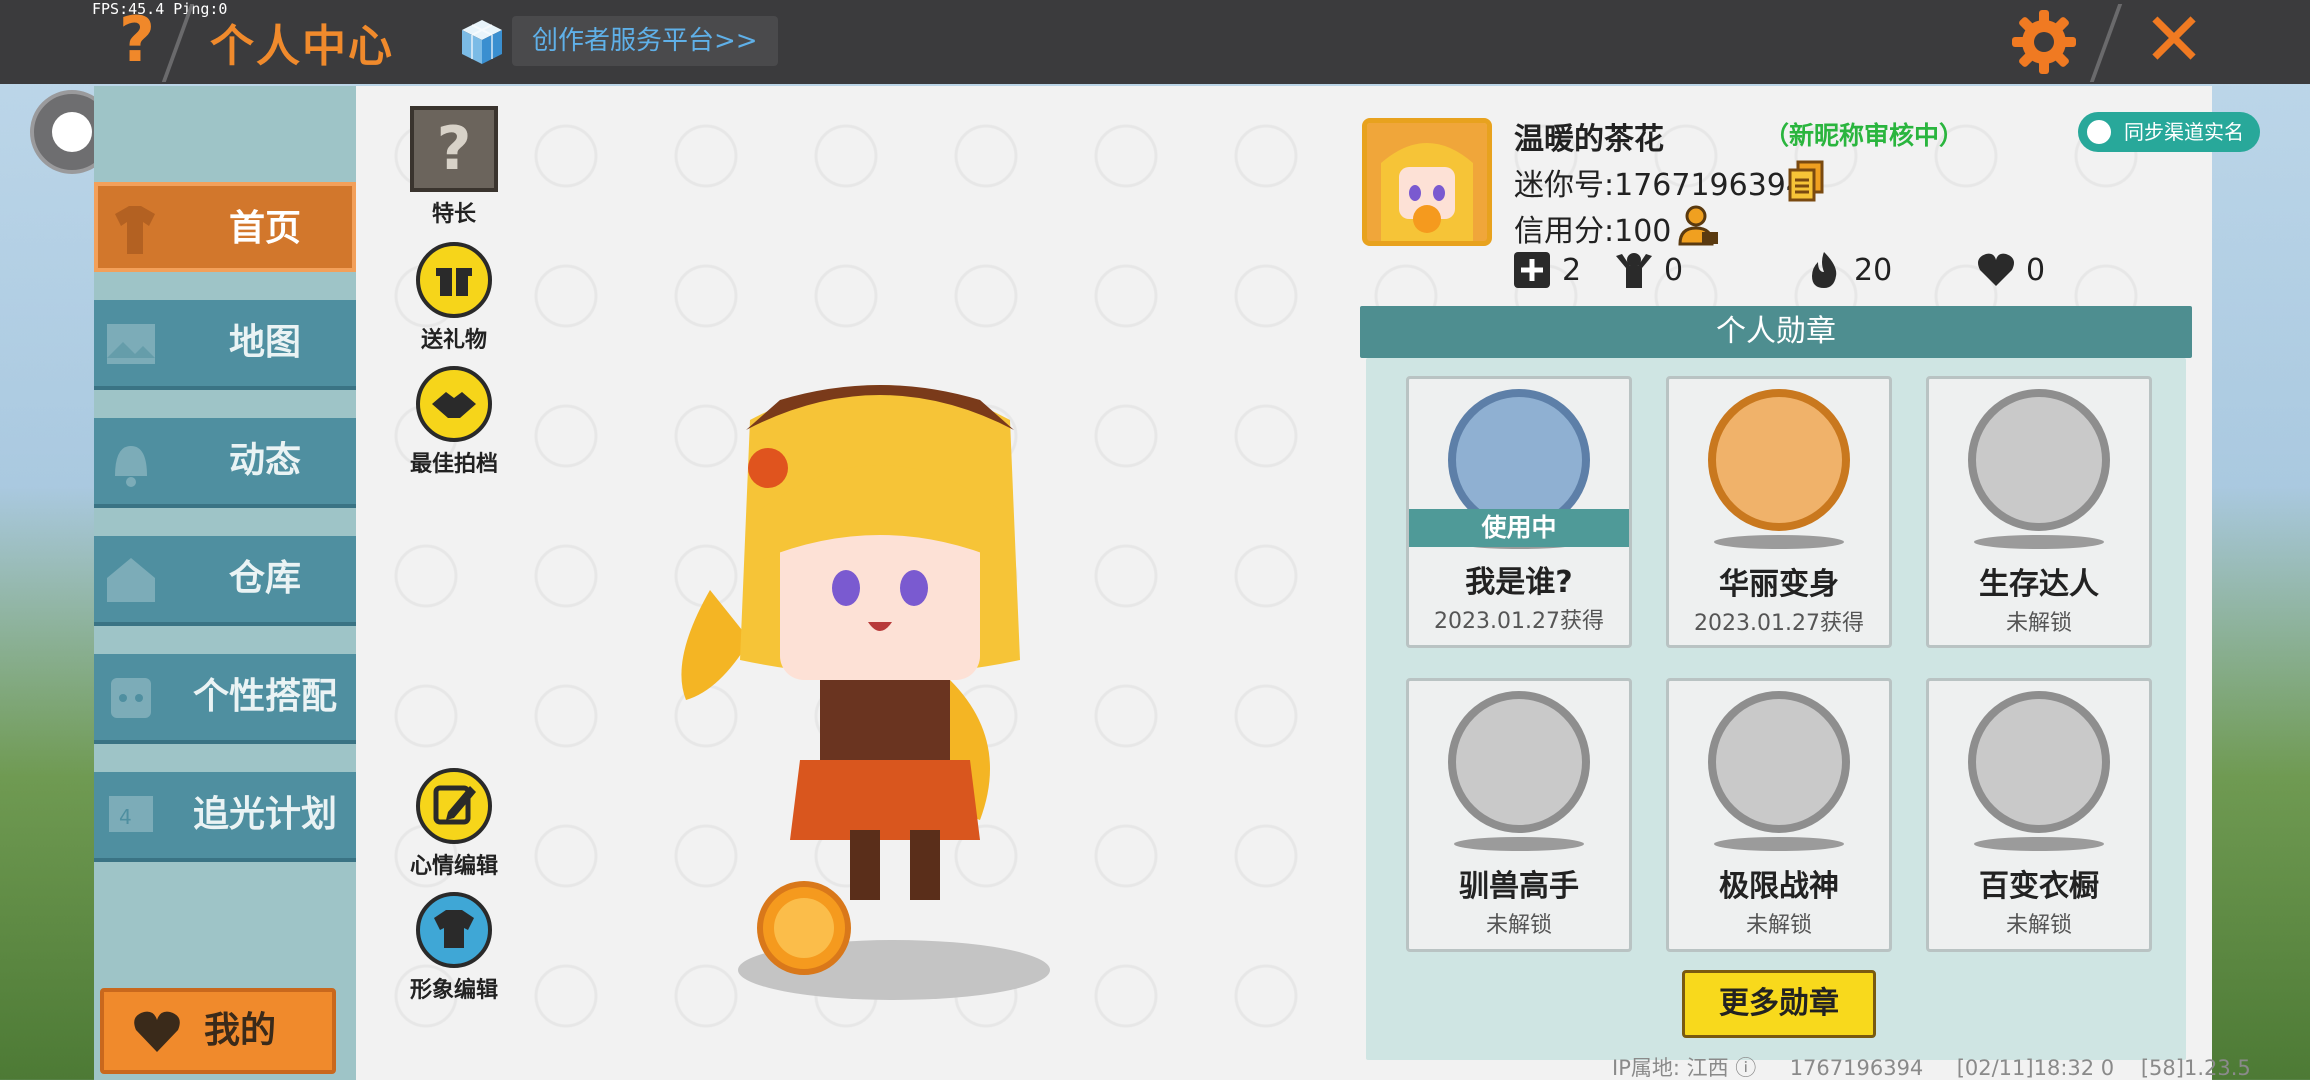 This screenshot has width=2310, height=1080. Describe the element at coordinates (264, 342) in the screenshot. I see `sidebar-item-label: 地图` at that location.